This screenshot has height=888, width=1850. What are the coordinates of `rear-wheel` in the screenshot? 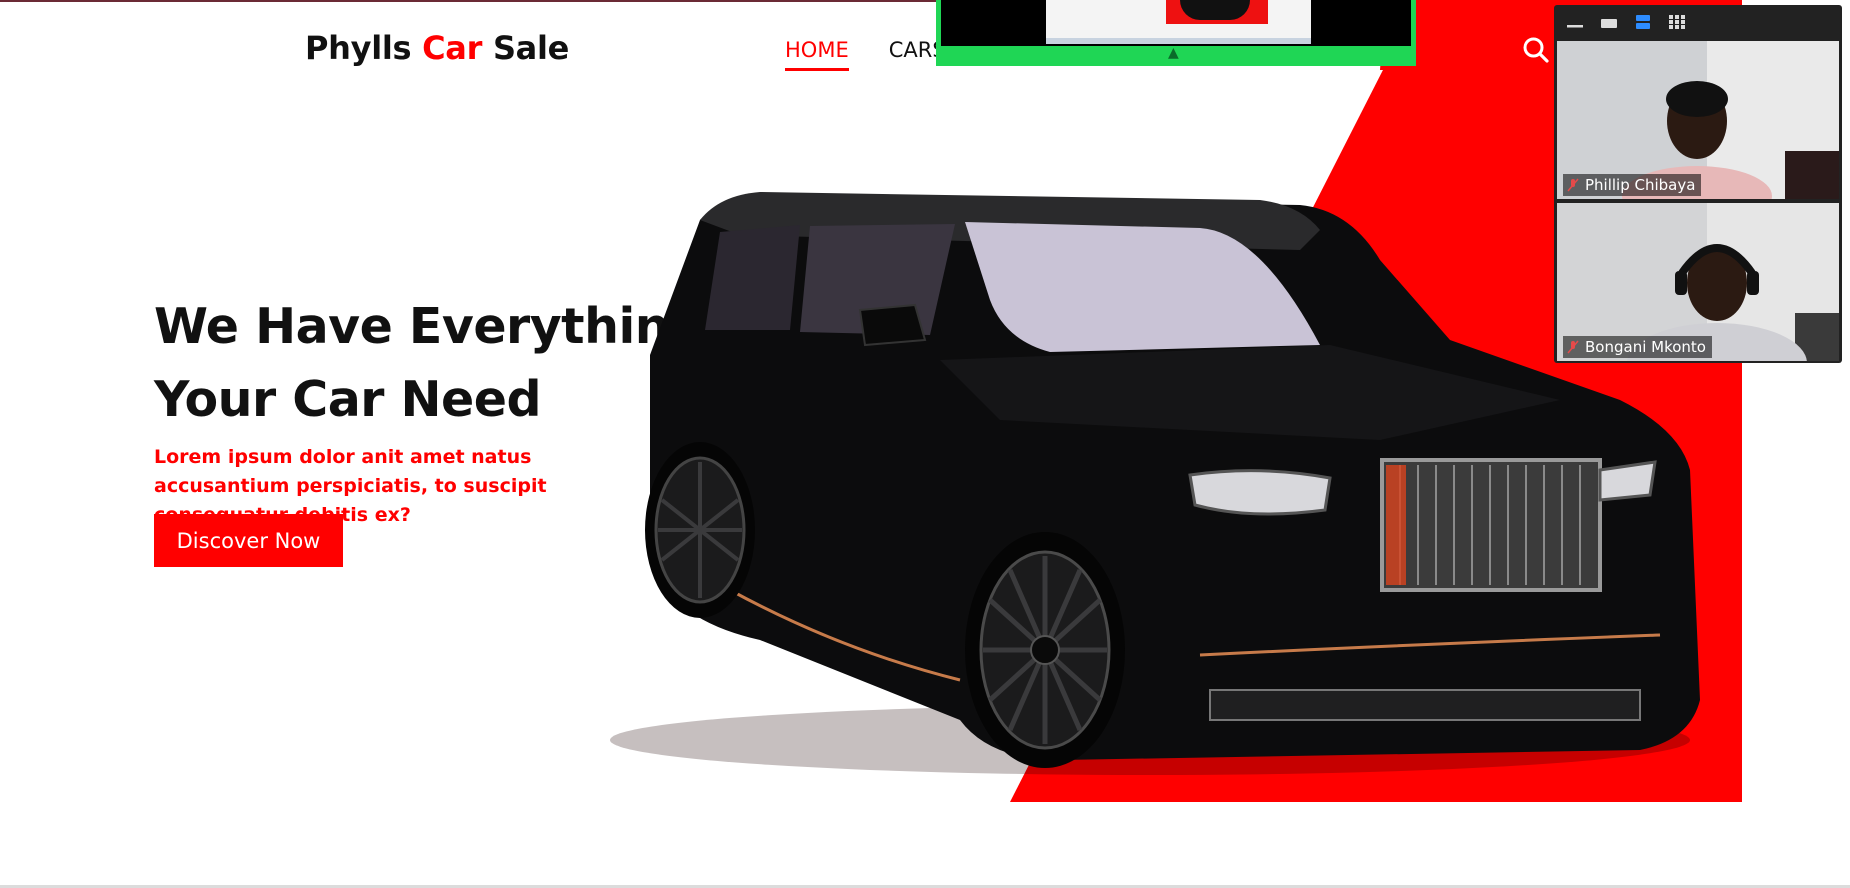 It's located at (700, 530).